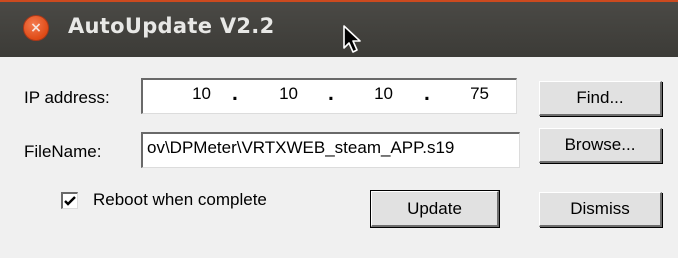  What do you see at coordinates (373, 94) in the screenshot?
I see `ip-octet-3: 10` at bounding box center [373, 94].